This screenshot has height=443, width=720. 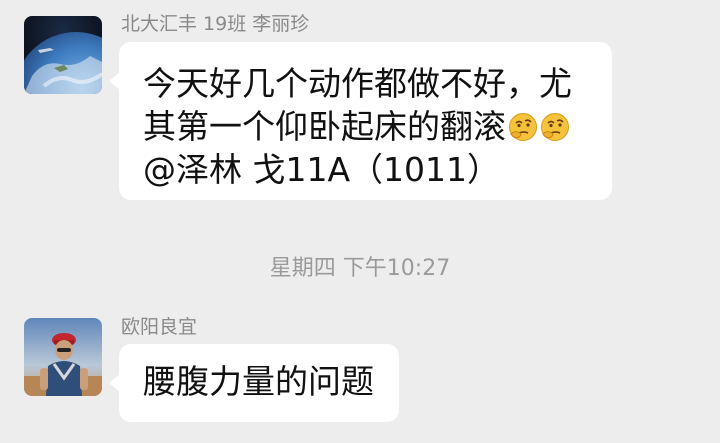 I want to click on avatar-ouyang-liangyi, so click(x=63, y=357).